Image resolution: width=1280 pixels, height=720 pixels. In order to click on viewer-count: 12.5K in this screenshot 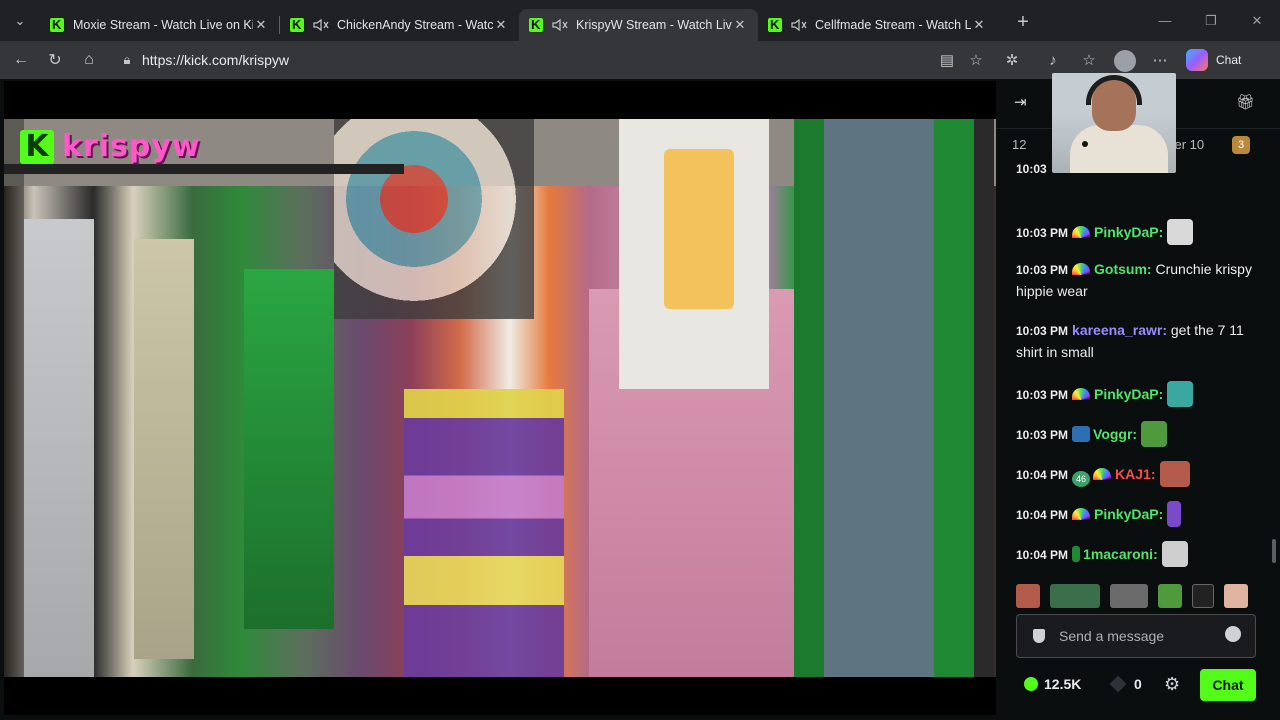, I will do `click(1052, 684)`.